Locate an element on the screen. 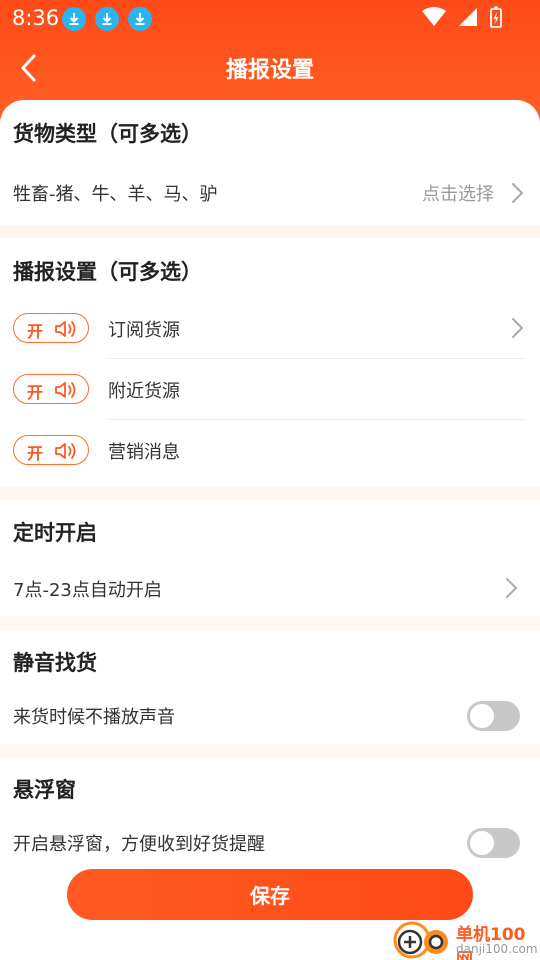 This screenshot has height=960, width=540. silent-title: 静音找货 is located at coordinates (55, 663).